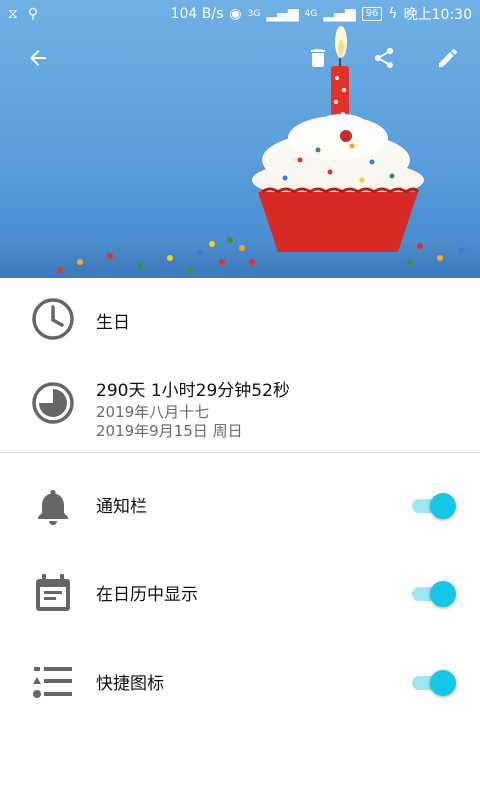  Describe the element at coordinates (121, 507) in the screenshot. I see `setting-label: 通知栏` at that location.